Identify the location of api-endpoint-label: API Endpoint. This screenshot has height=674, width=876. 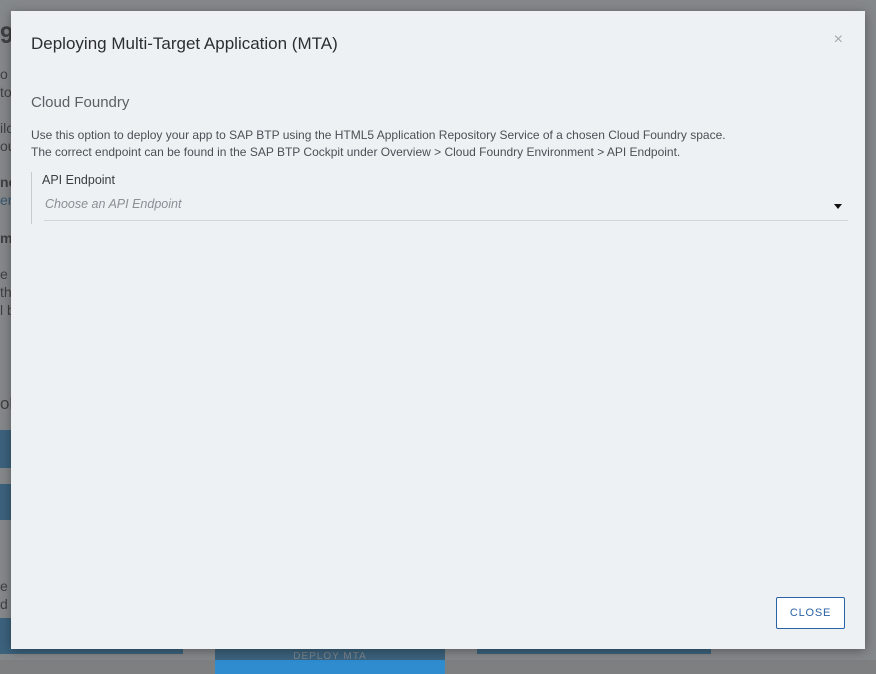
(78, 180).